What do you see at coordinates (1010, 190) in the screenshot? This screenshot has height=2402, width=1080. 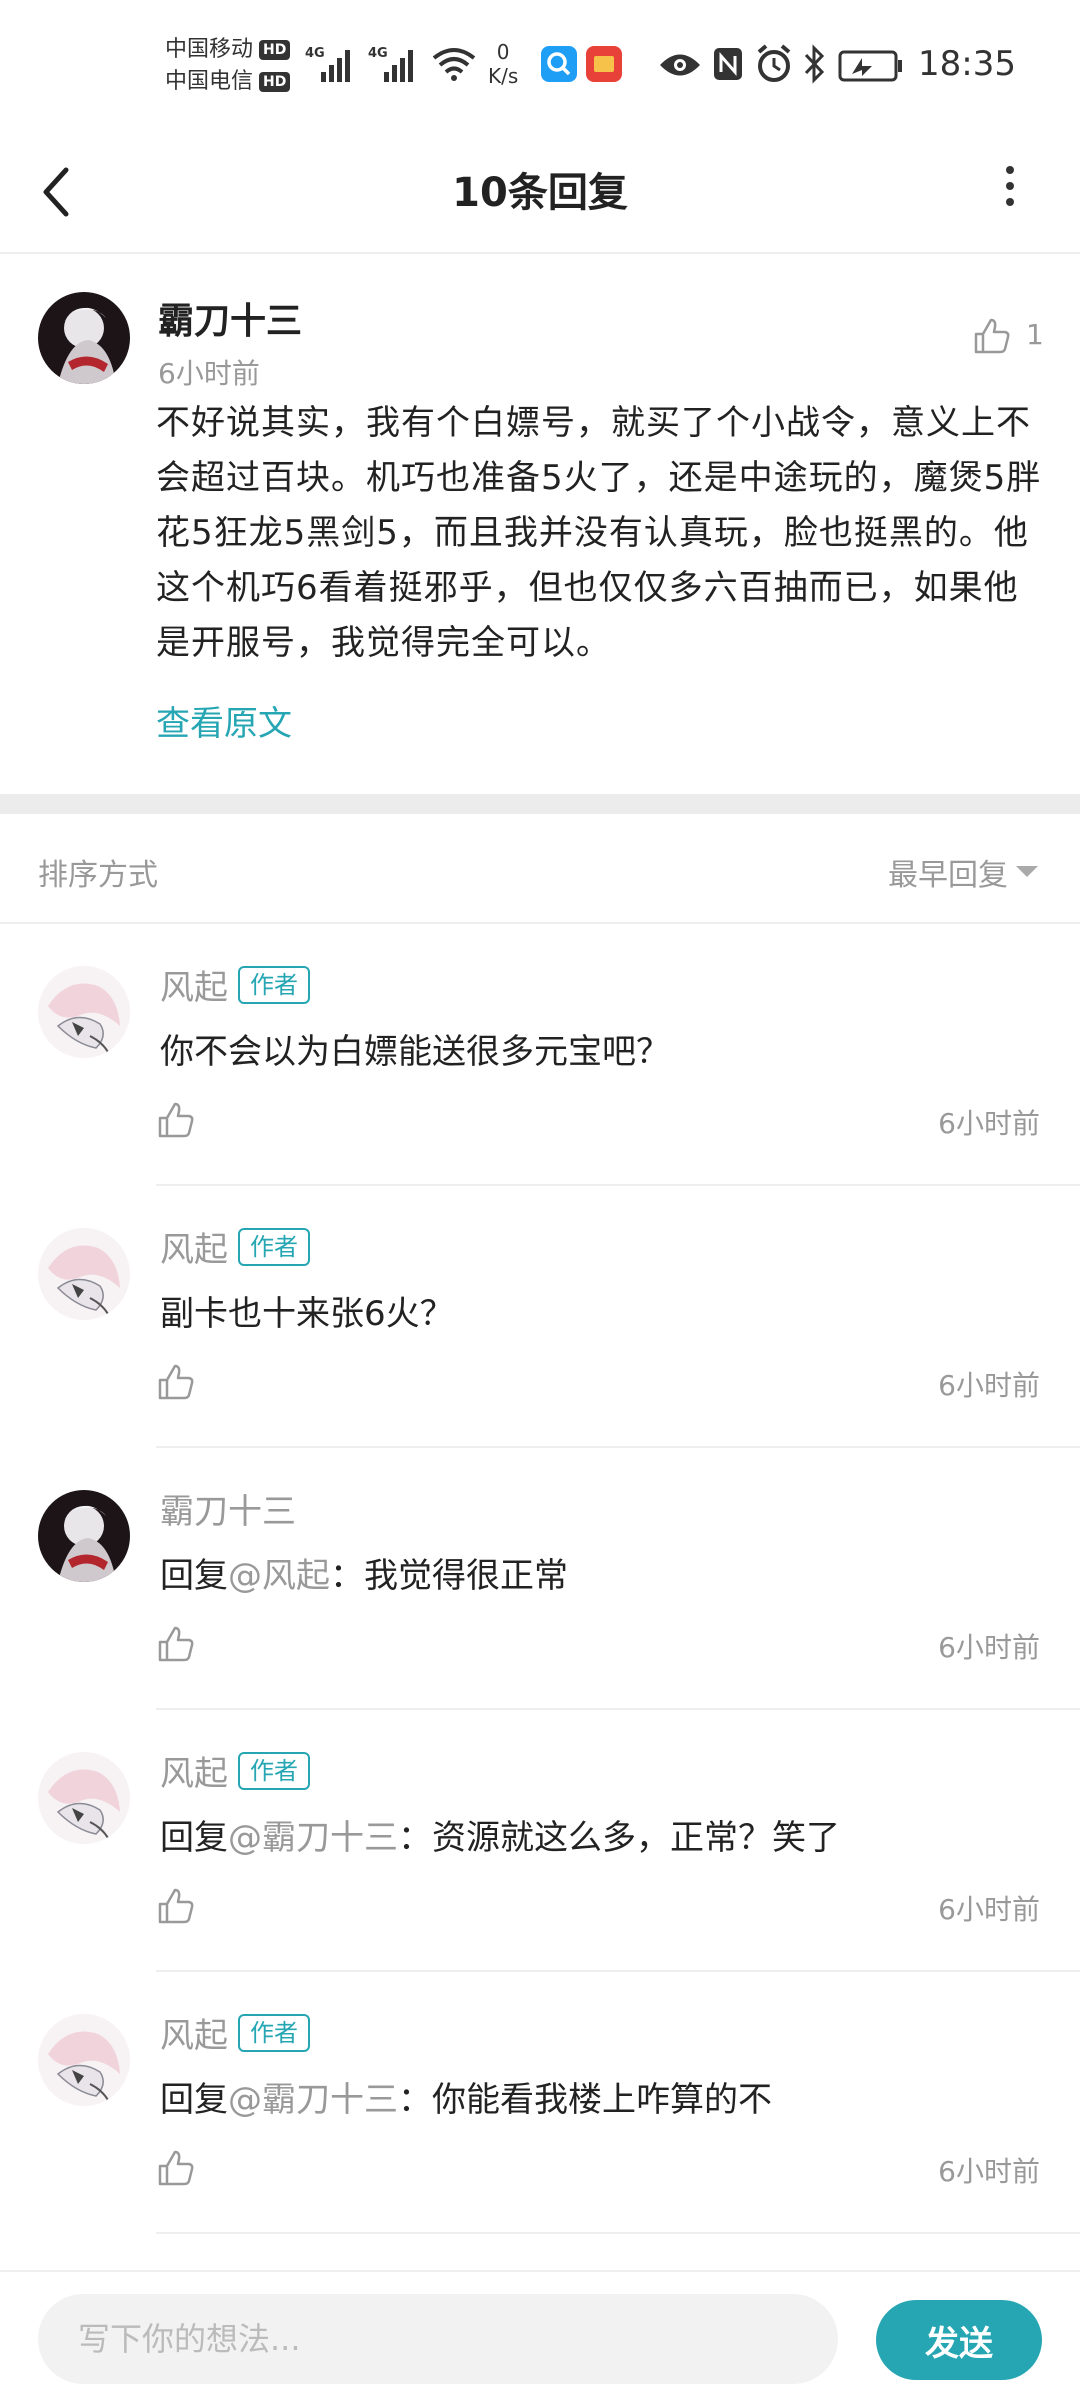 I see `more-vertical-icon` at bounding box center [1010, 190].